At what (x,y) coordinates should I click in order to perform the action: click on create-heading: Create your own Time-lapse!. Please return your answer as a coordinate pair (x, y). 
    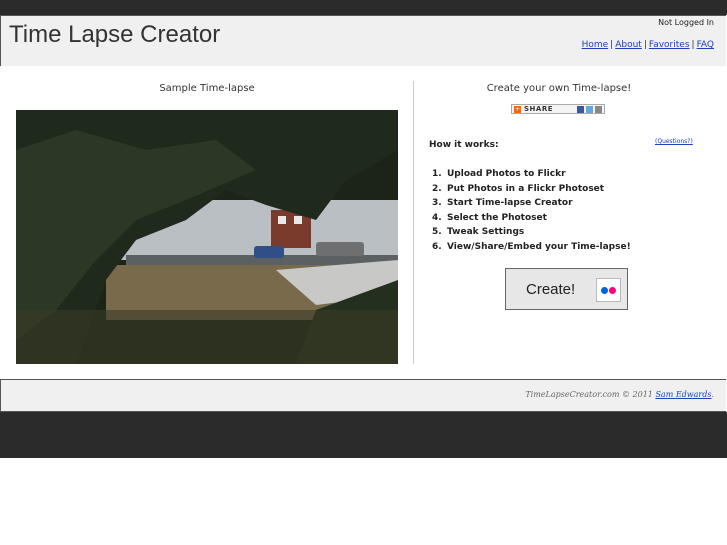
    Looking at the image, I should click on (559, 88).